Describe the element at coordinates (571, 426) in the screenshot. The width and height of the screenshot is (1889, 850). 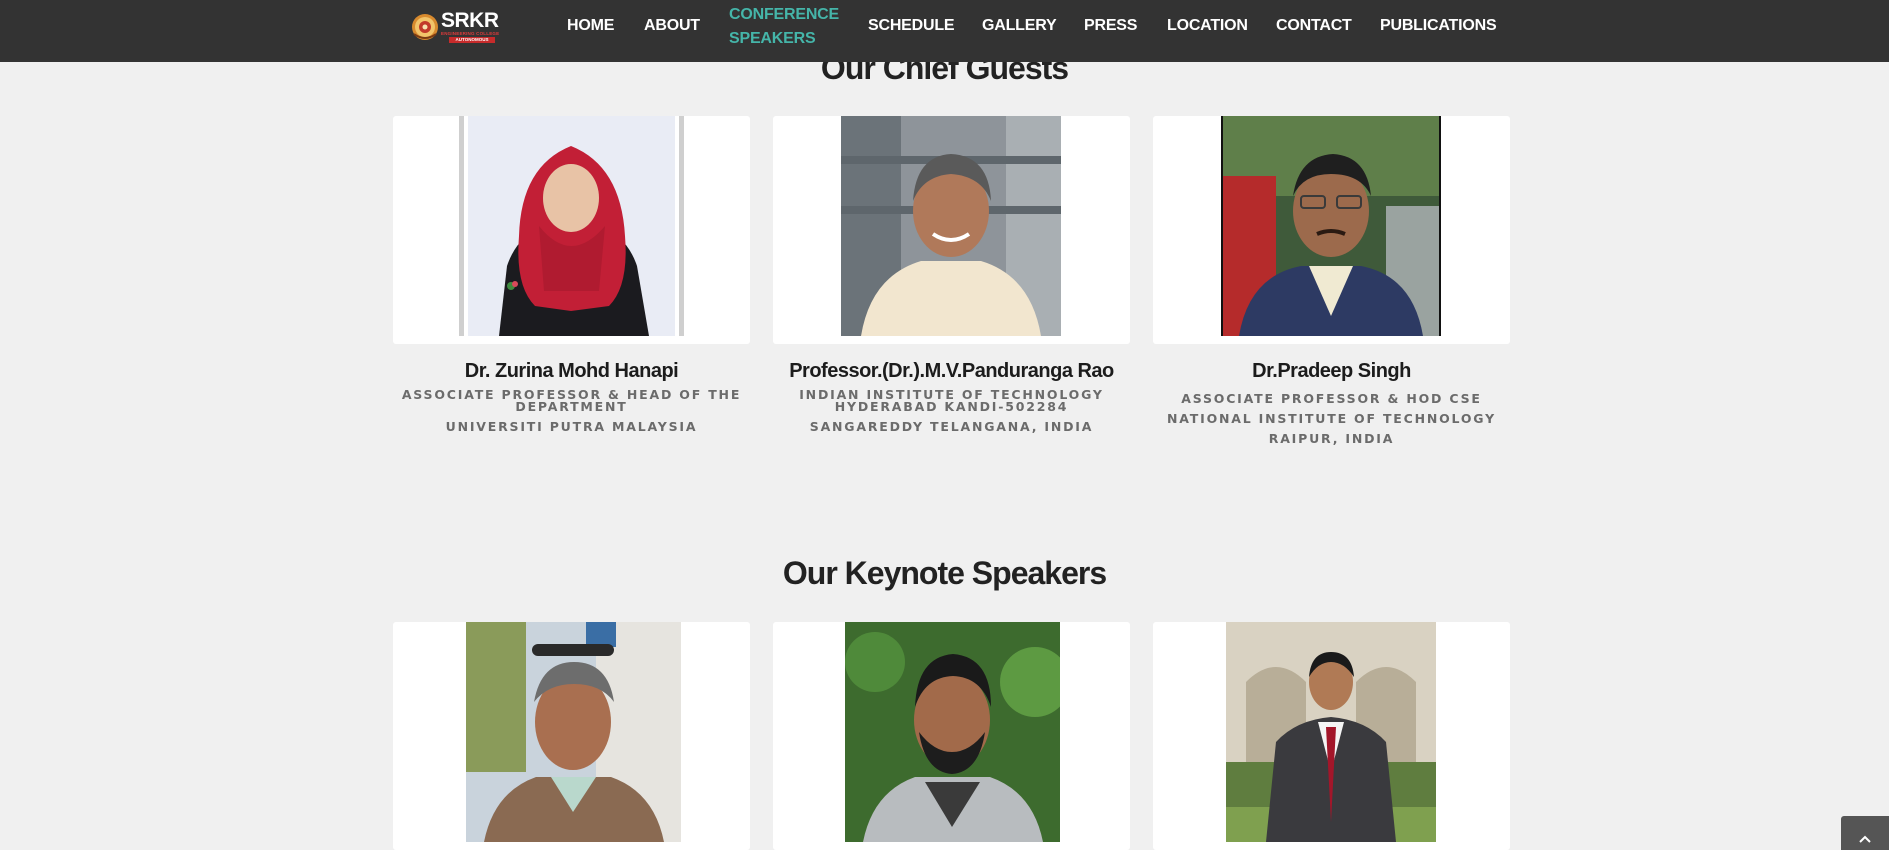
I see `chief-guest-affiliation-1: UNIVERSITI PUTRA MALAYSIA` at that location.